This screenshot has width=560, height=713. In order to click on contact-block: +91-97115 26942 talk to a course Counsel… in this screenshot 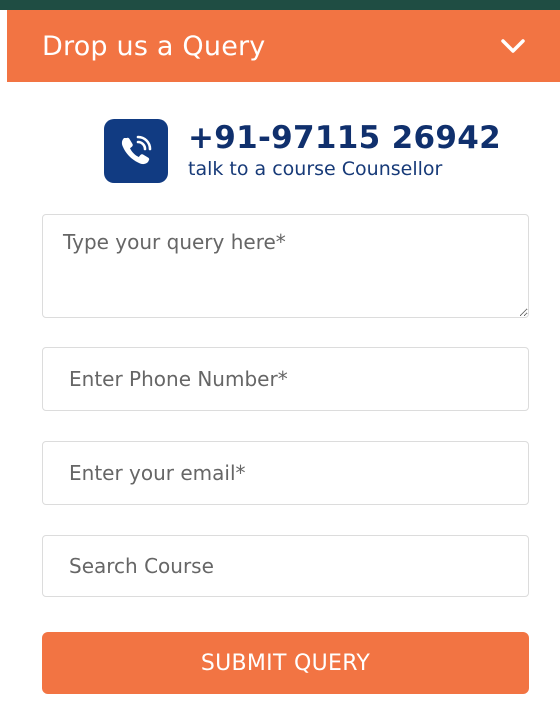, I will do `click(302, 151)`.